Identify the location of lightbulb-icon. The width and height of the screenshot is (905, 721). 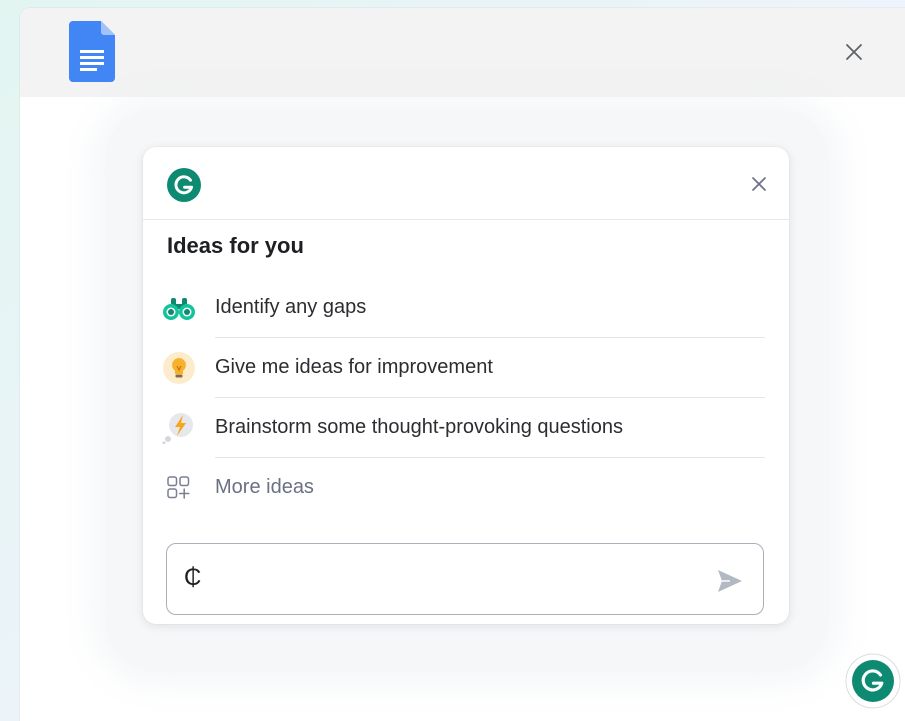
(179, 368).